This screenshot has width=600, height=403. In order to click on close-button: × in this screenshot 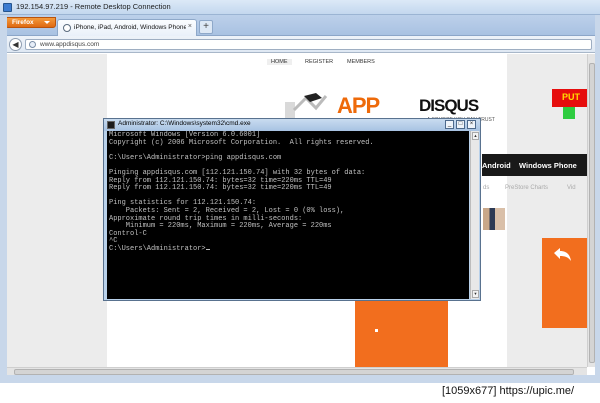, I will do `click(471, 124)`.